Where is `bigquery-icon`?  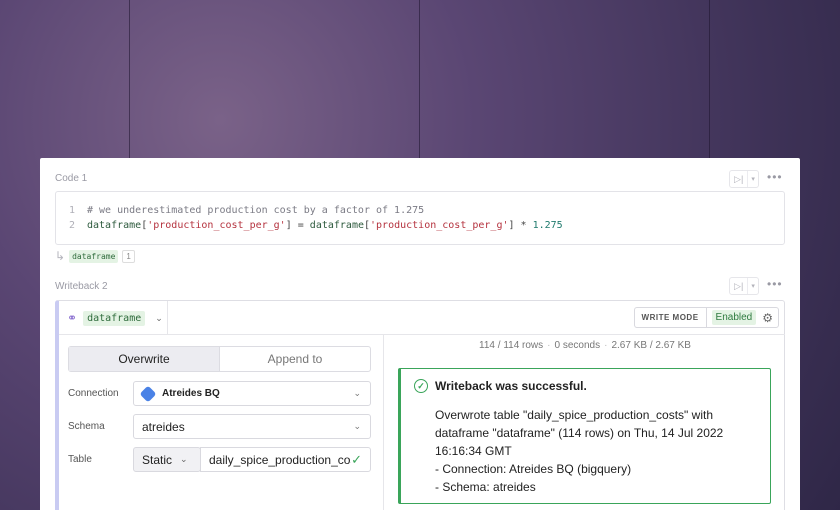 bigquery-icon is located at coordinates (148, 393).